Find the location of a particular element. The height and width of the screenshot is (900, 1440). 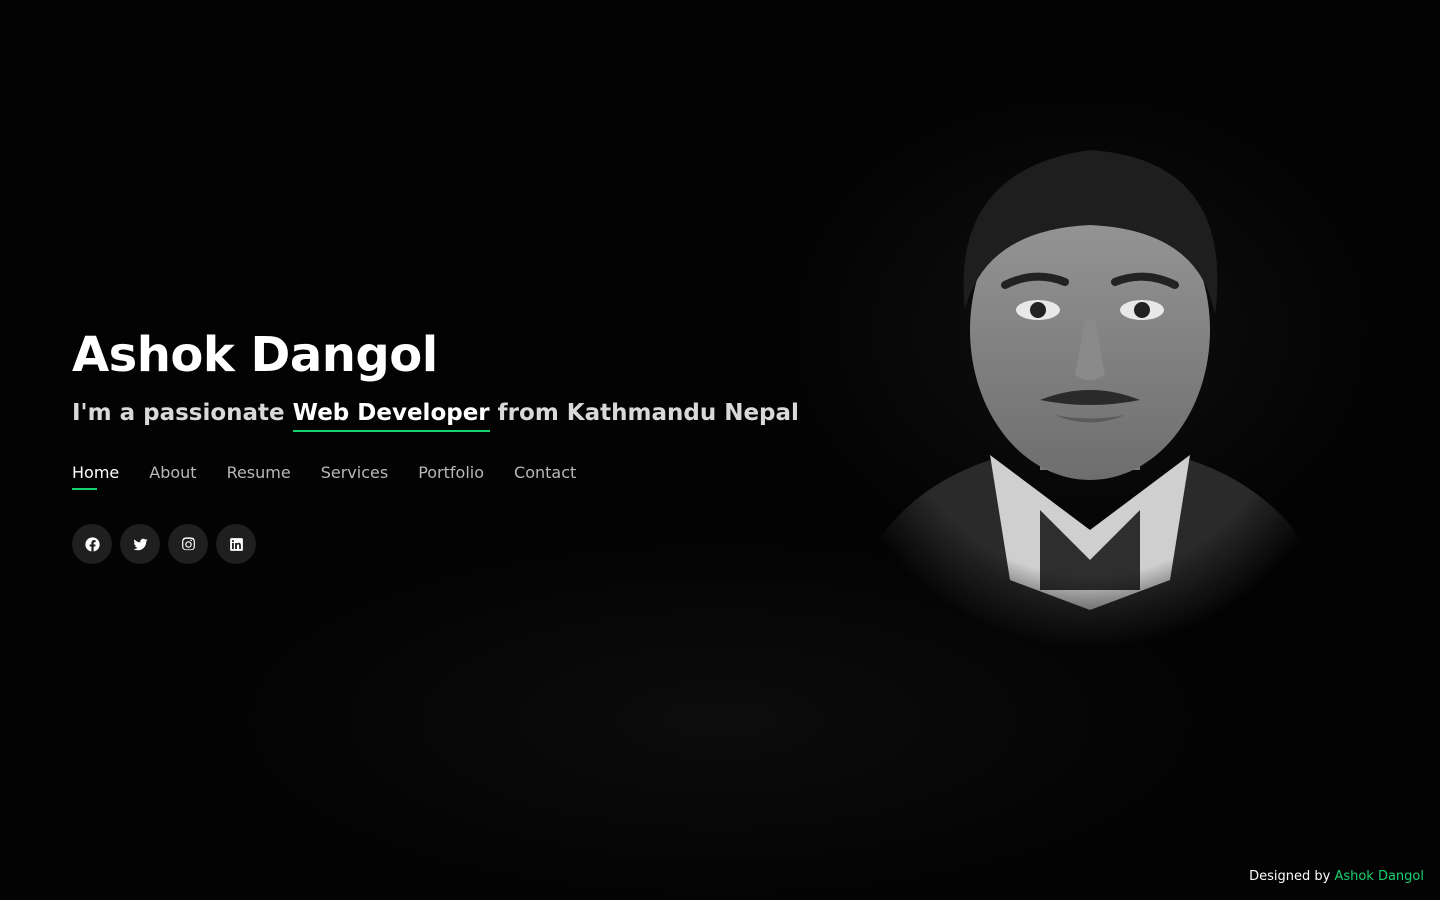

tagline-role: Web Developer is located at coordinates (391, 416).